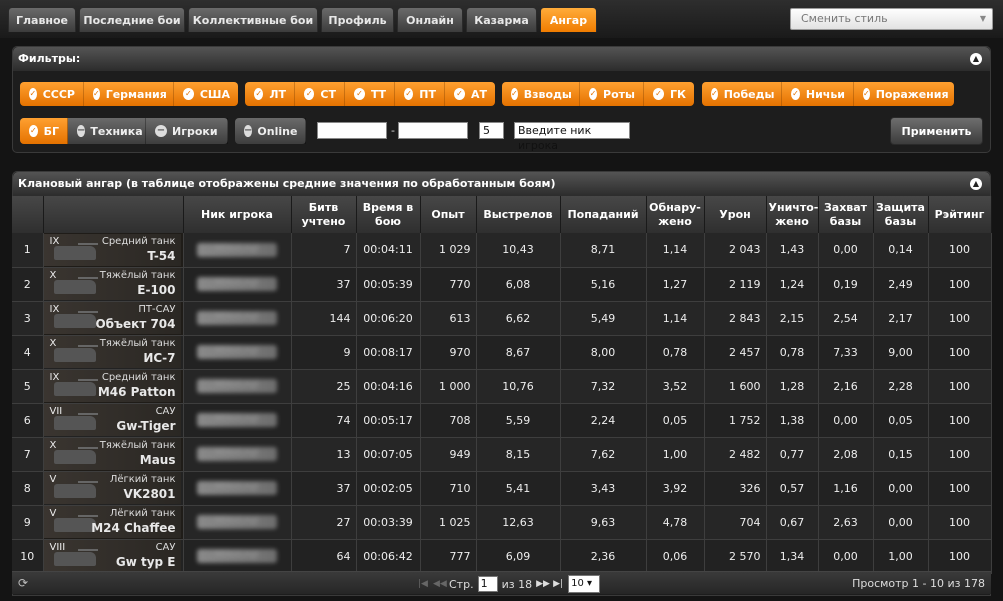  What do you see at coordinates (270, 94) in the screenshot?
I see `filter-lt: ✓ ЛТ` at bounding box center [270, 94].